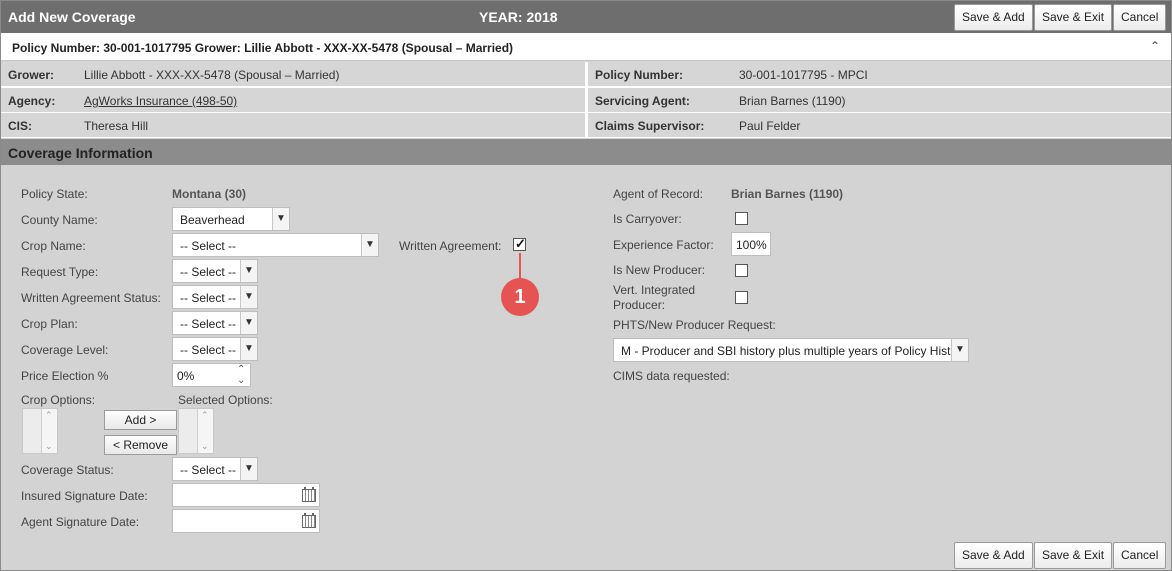  What do you see at coordinates (647, 219) in the screenshot?
I see `carryover-label: Is Carryover:` at bounding box center [647, 219].